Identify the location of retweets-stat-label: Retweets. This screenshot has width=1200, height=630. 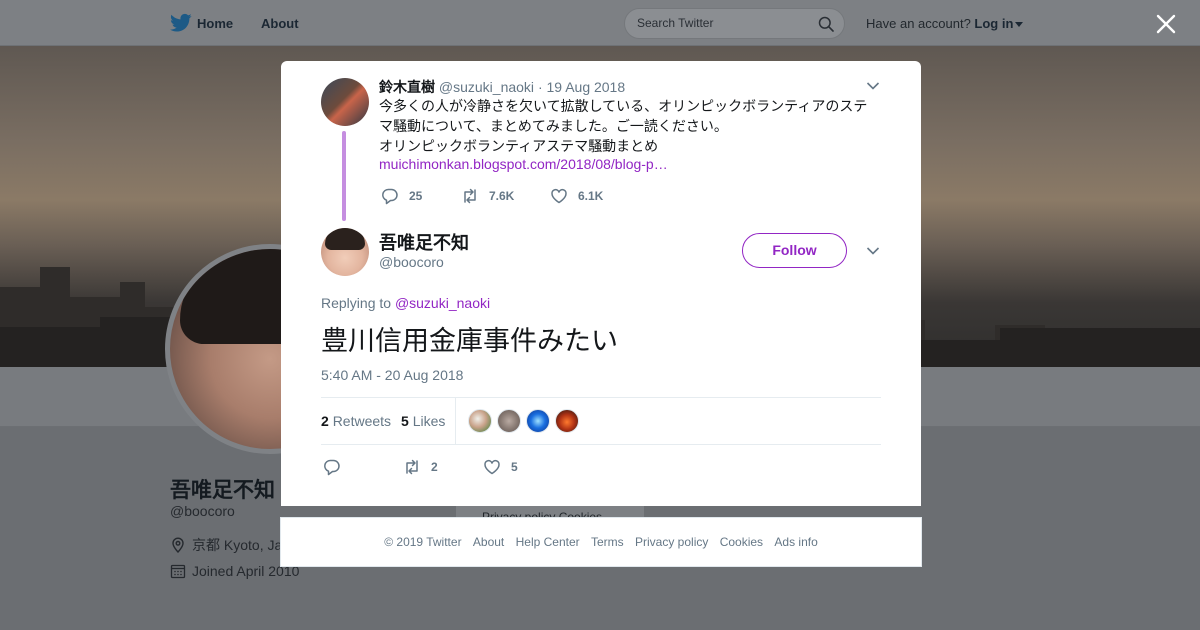
(362, 421).